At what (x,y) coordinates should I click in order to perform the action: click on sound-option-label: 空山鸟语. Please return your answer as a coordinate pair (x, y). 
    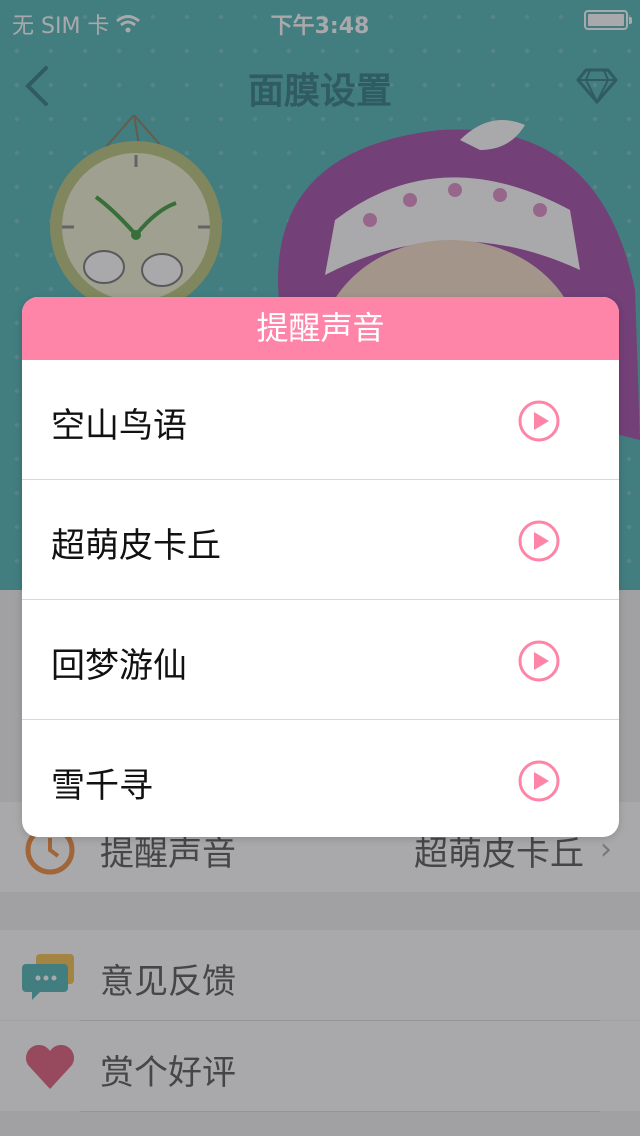
    Looking at the image, I should click on (119, 426).